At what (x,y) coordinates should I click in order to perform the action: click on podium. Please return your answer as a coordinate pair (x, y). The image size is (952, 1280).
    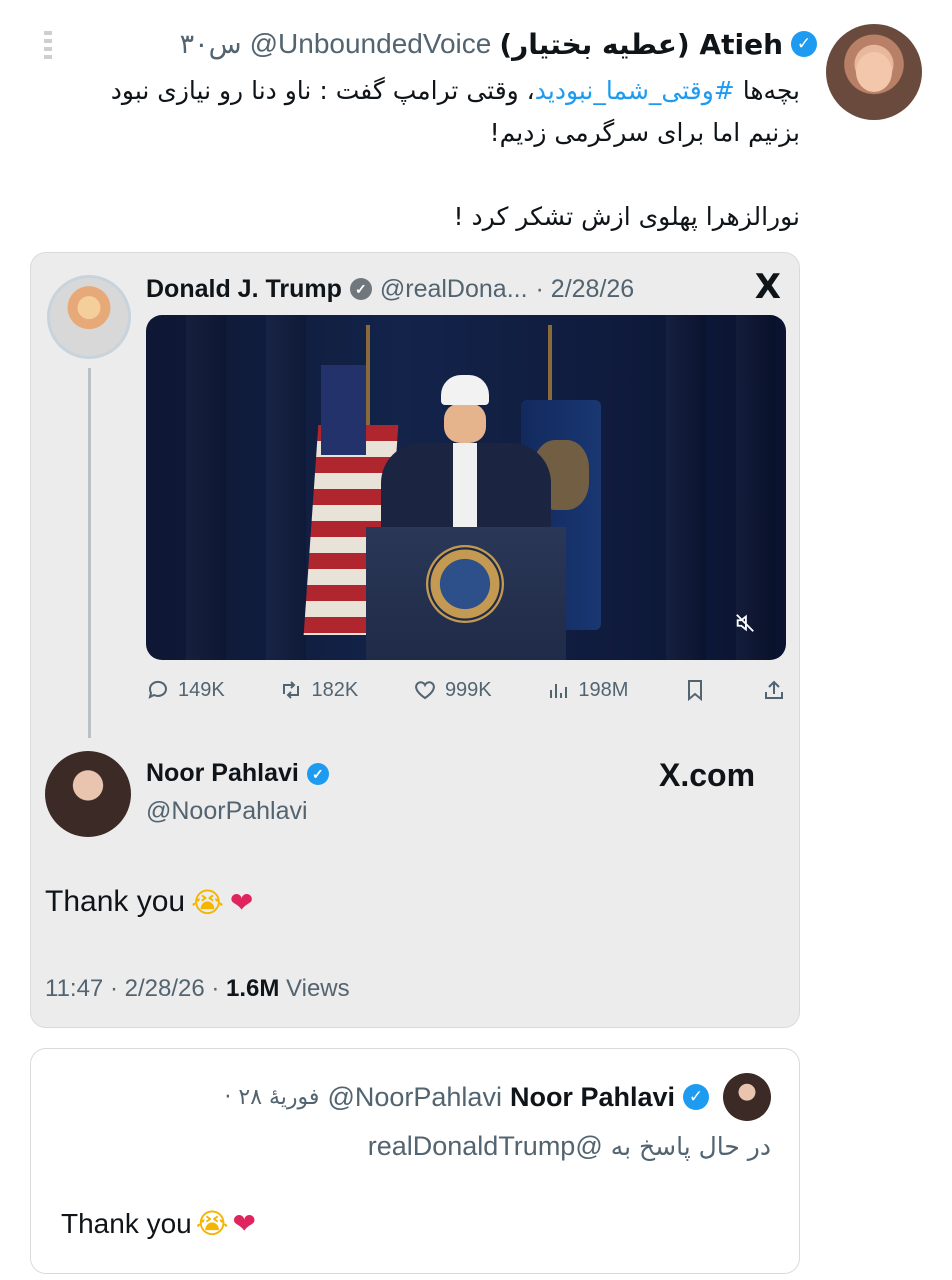
    Looking at the image, I should click on (466, 593).